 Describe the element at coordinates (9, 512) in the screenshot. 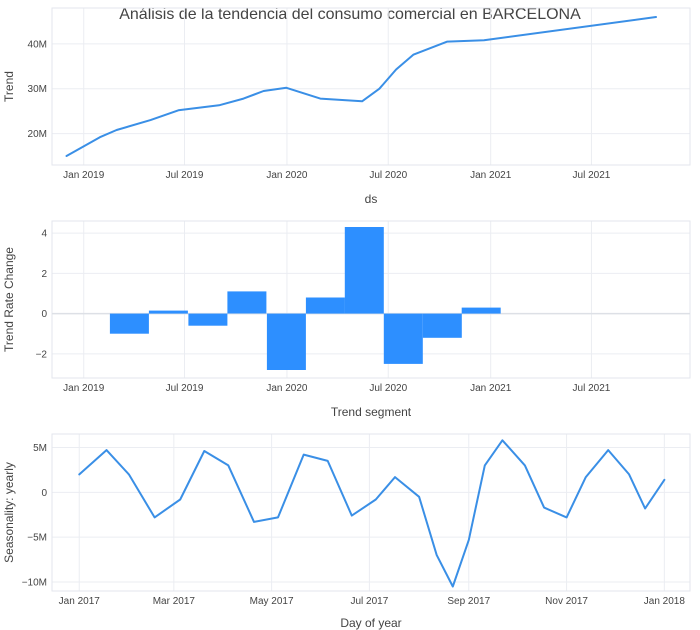

I see `y-axis-label: Seasonality: yearly` at that location.